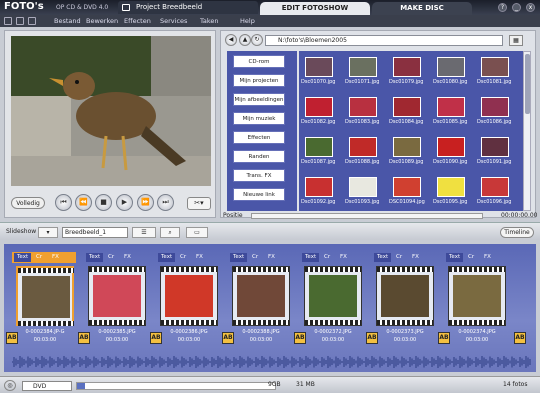  What do you see at coordinates (408, 110) in the screenshot?
I see `thumbnail: Dsc01084.jpg` at bounding box center [408, 110].